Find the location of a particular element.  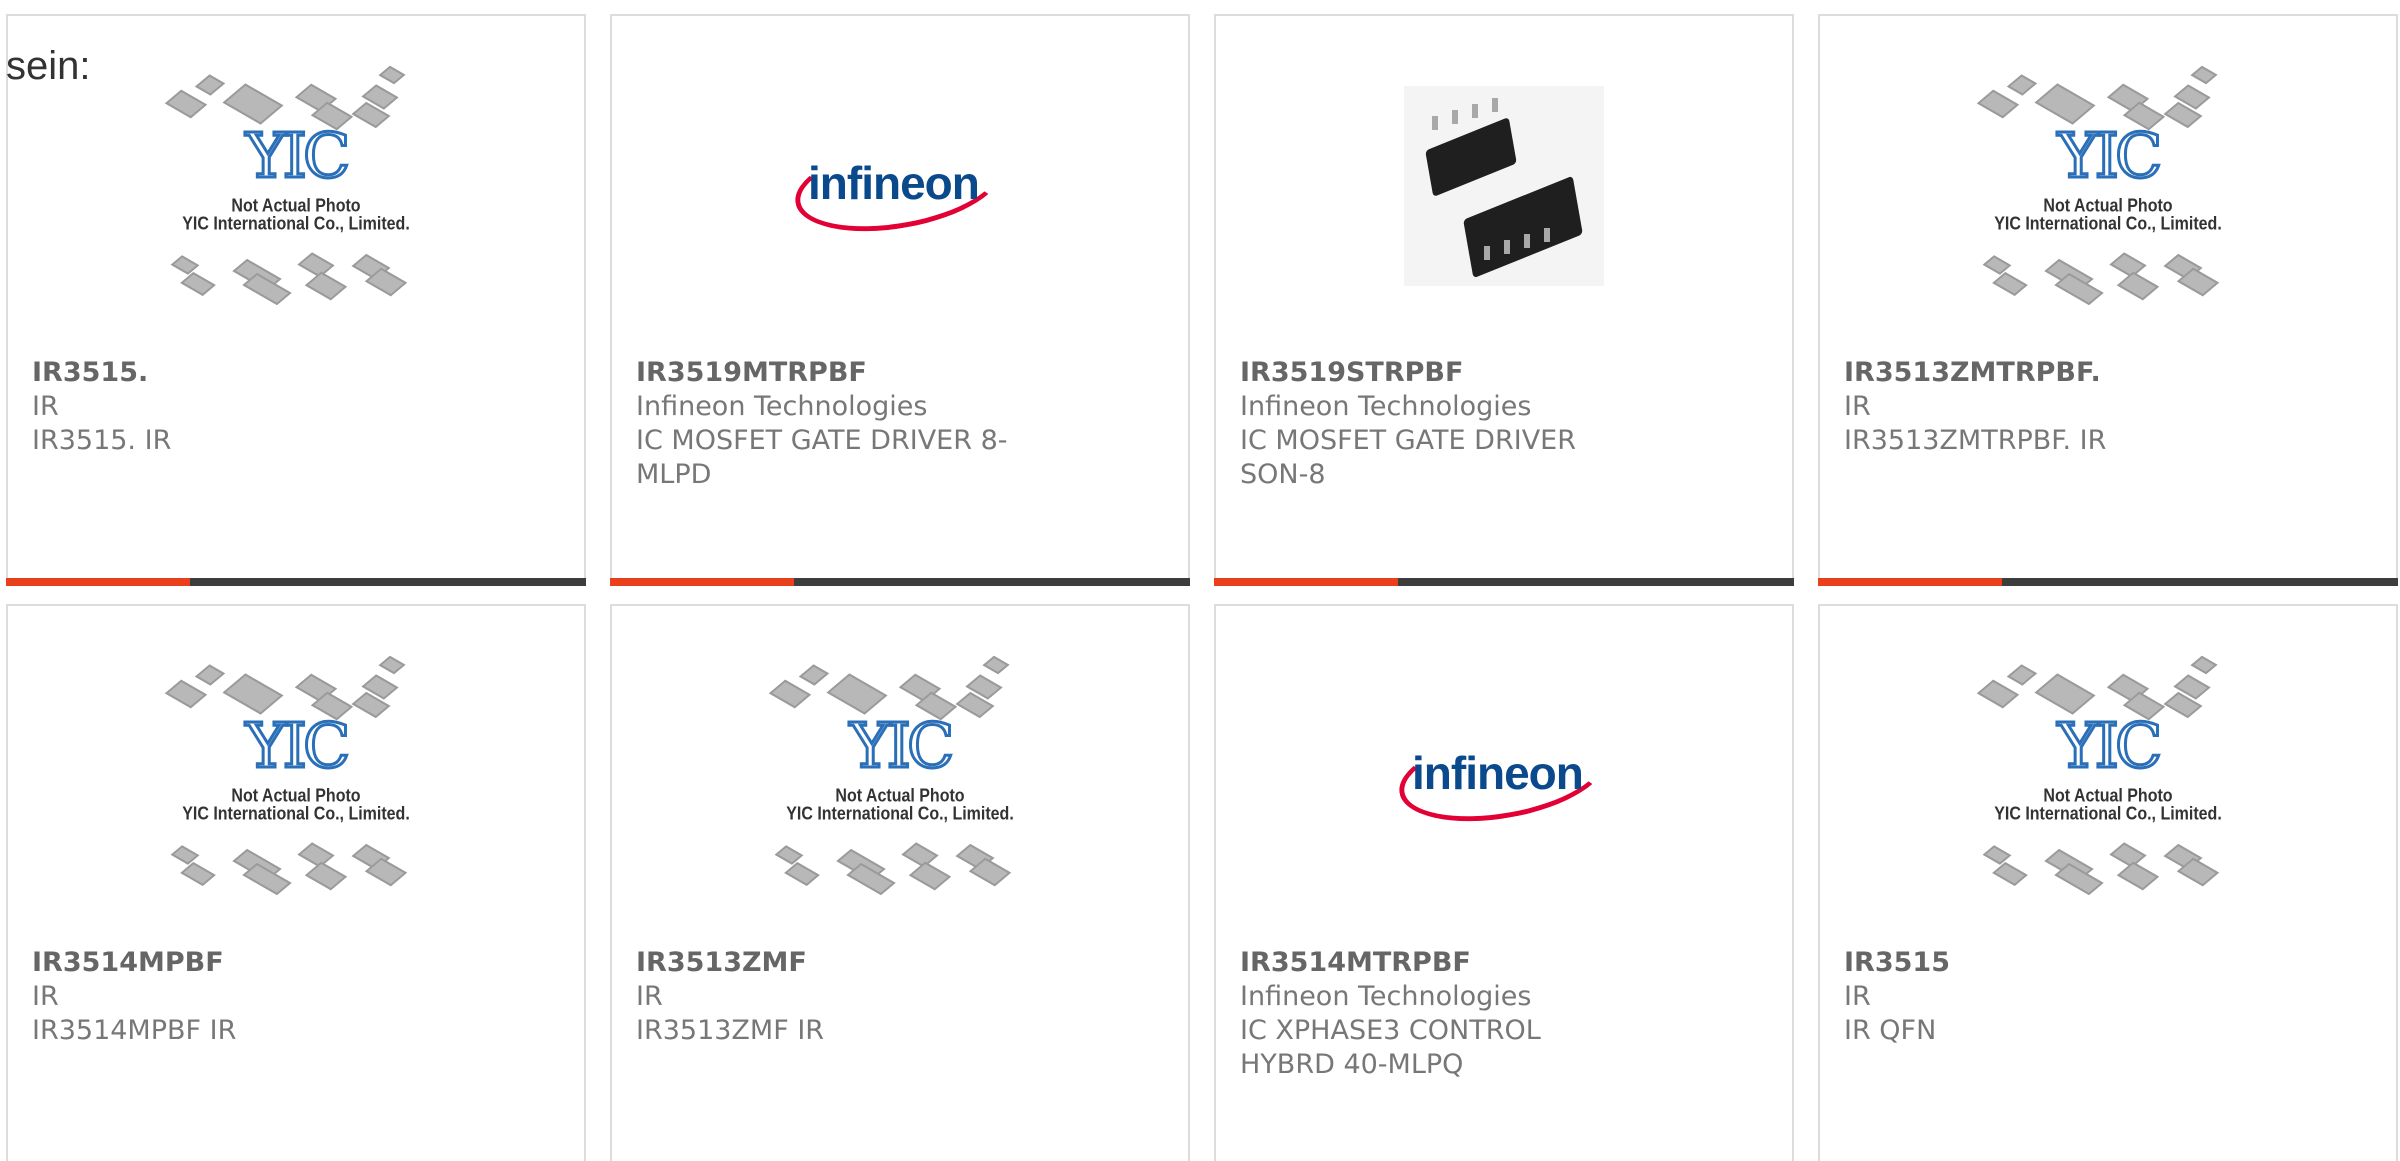

infineon-logo-text: infineon is located at coordinates (1498, 773).